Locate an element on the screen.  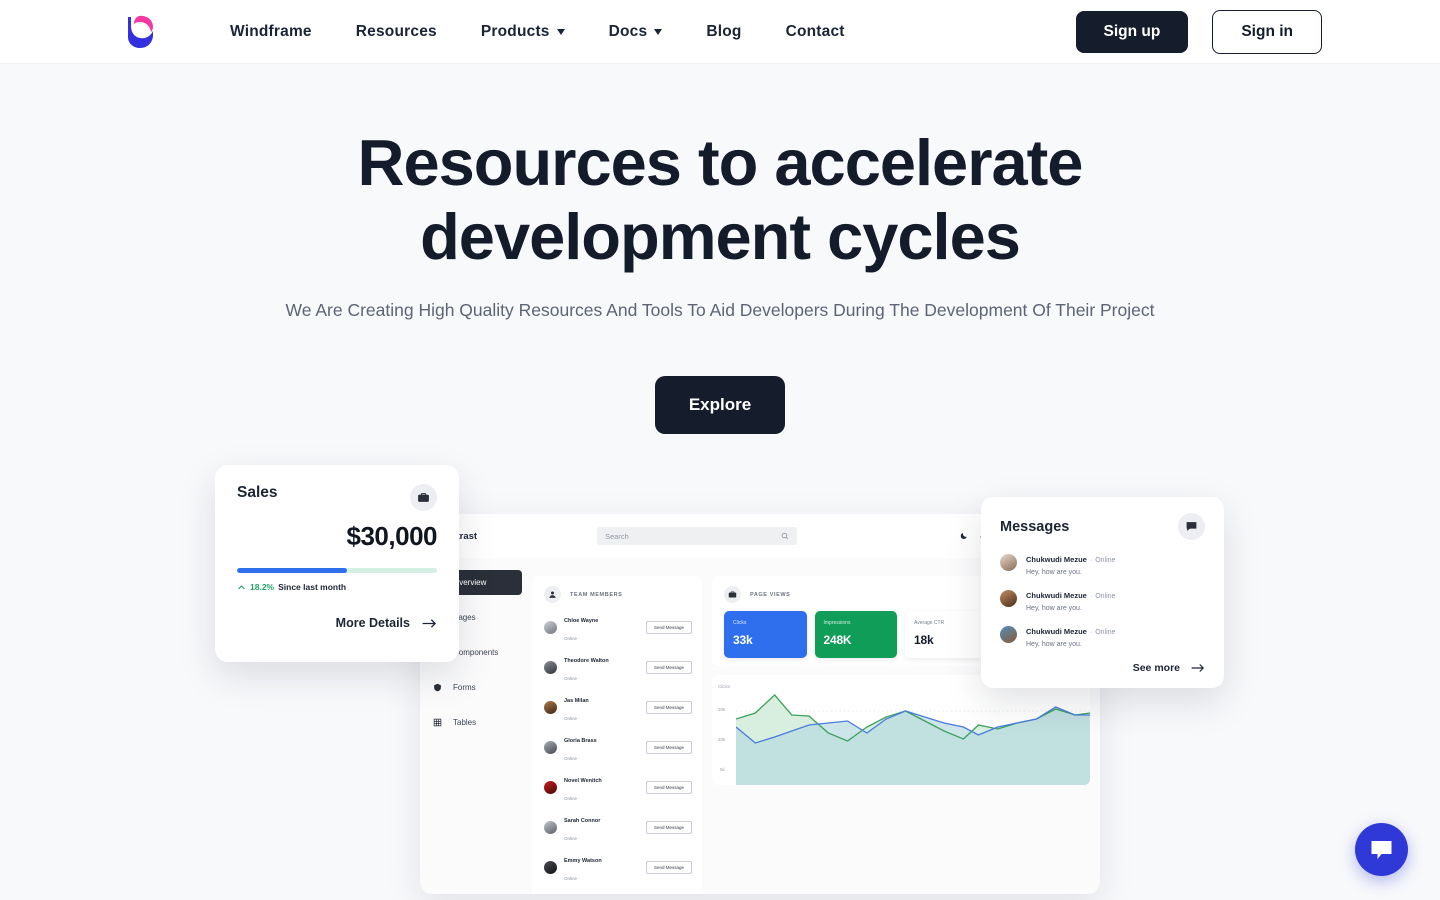
nav-actions: Sign up Sign in is located at coordinates (1198, 31).